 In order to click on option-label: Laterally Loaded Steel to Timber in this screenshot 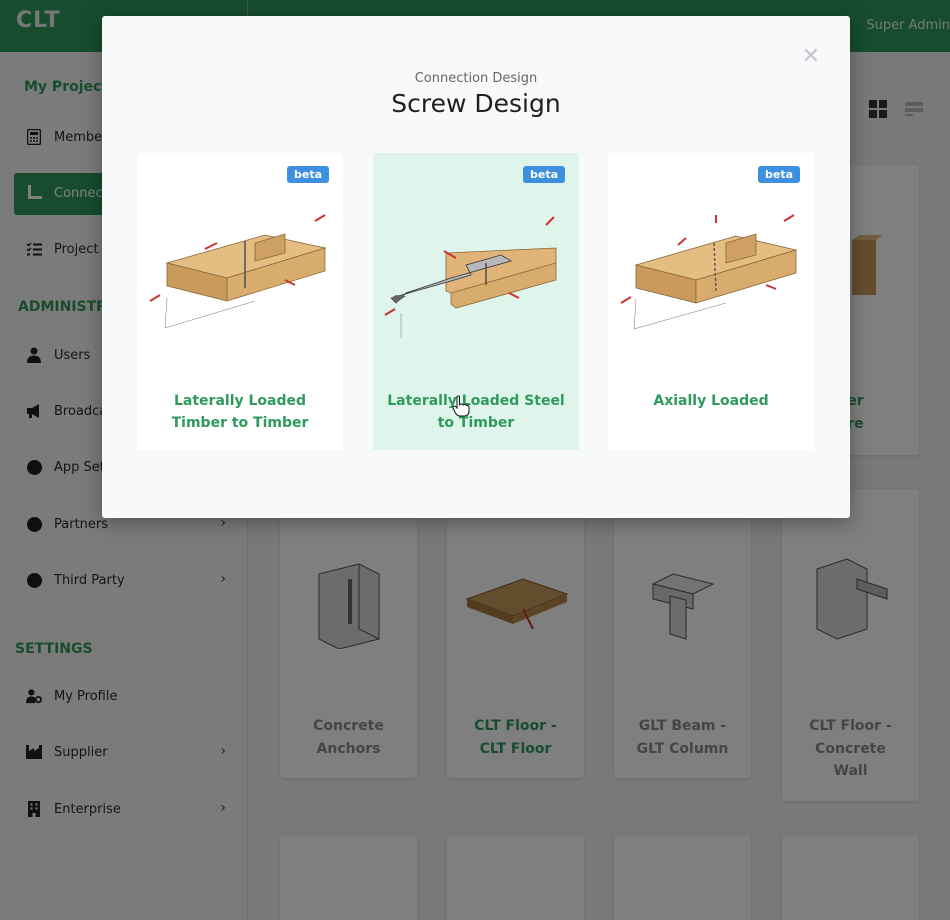, I will do `click(476, 412)`.